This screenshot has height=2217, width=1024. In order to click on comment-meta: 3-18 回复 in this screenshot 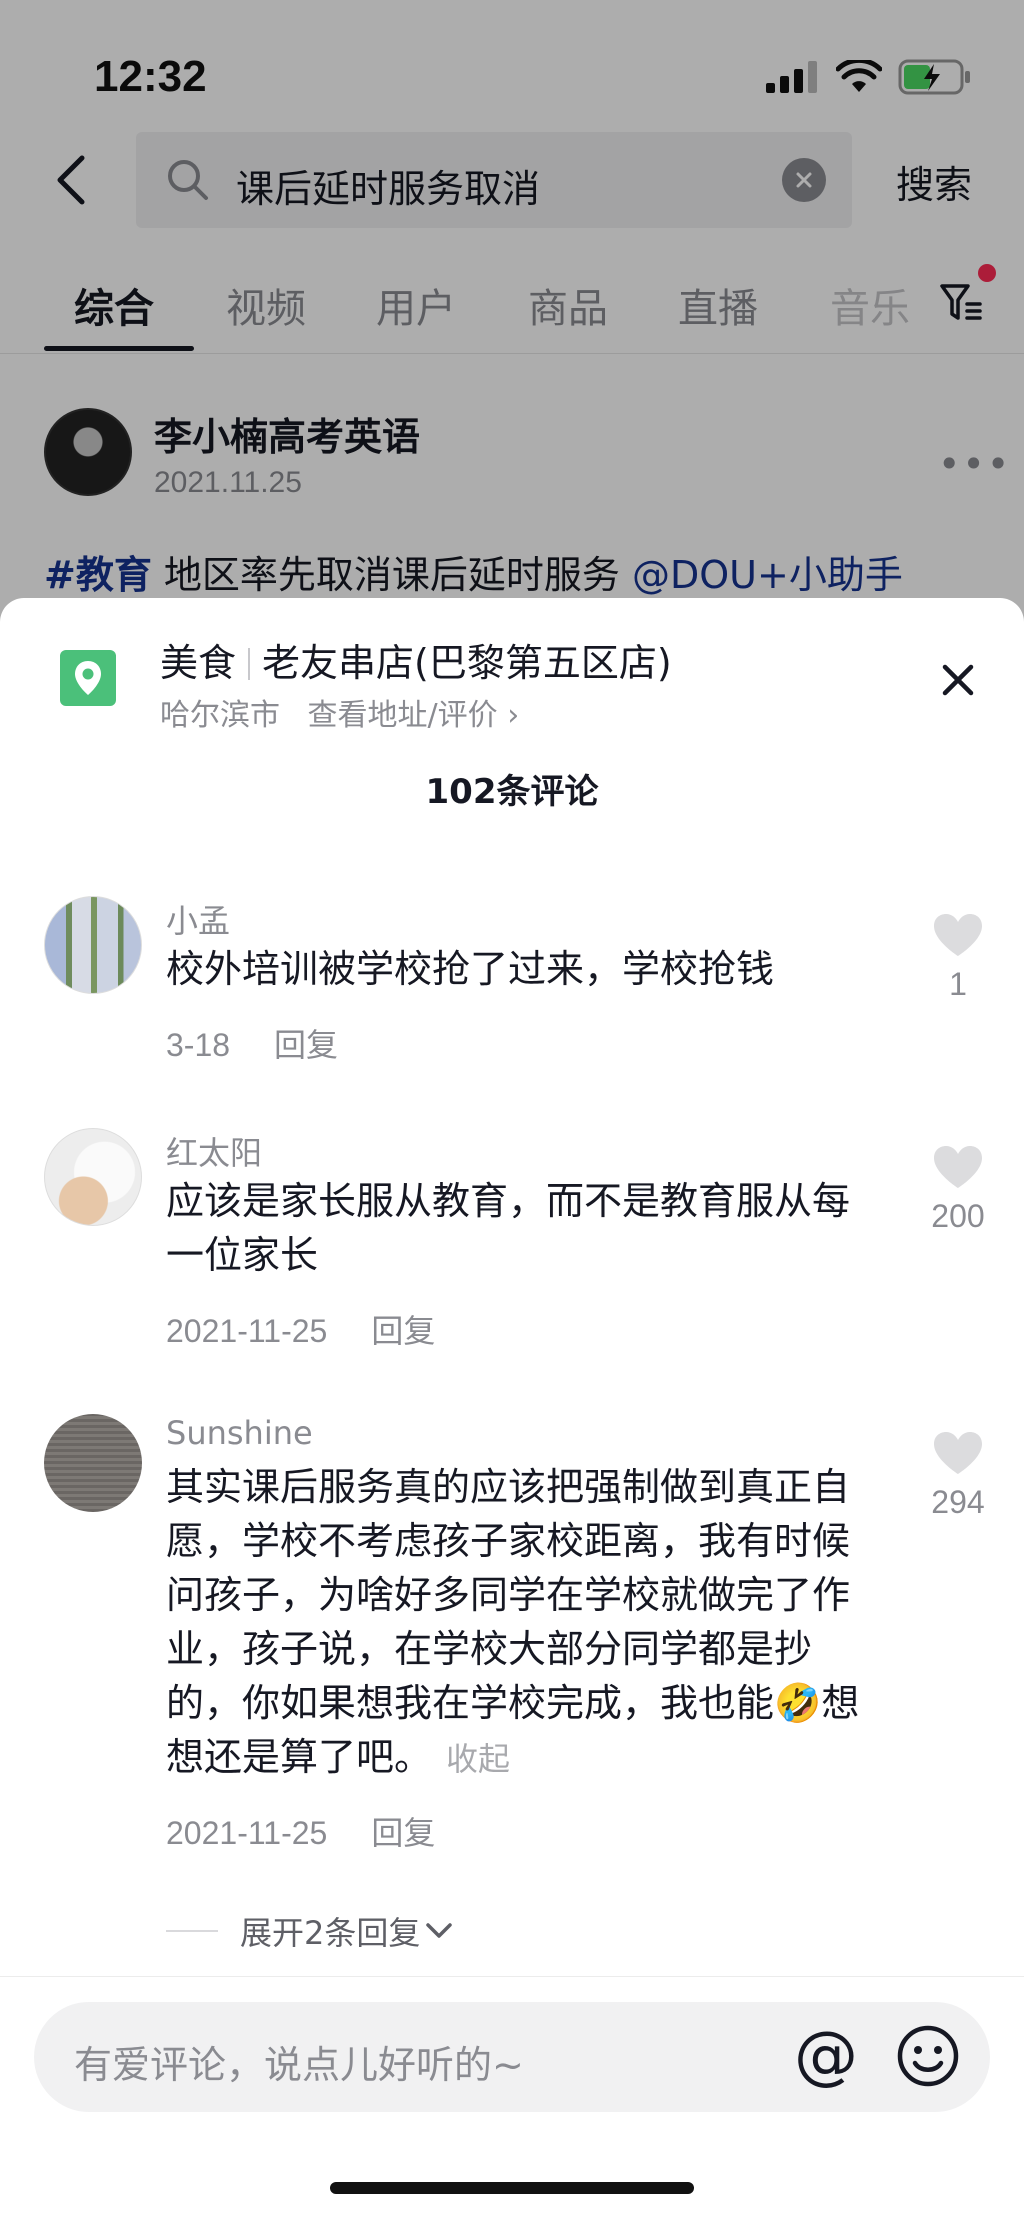, I will do `click(252, 1043)`.